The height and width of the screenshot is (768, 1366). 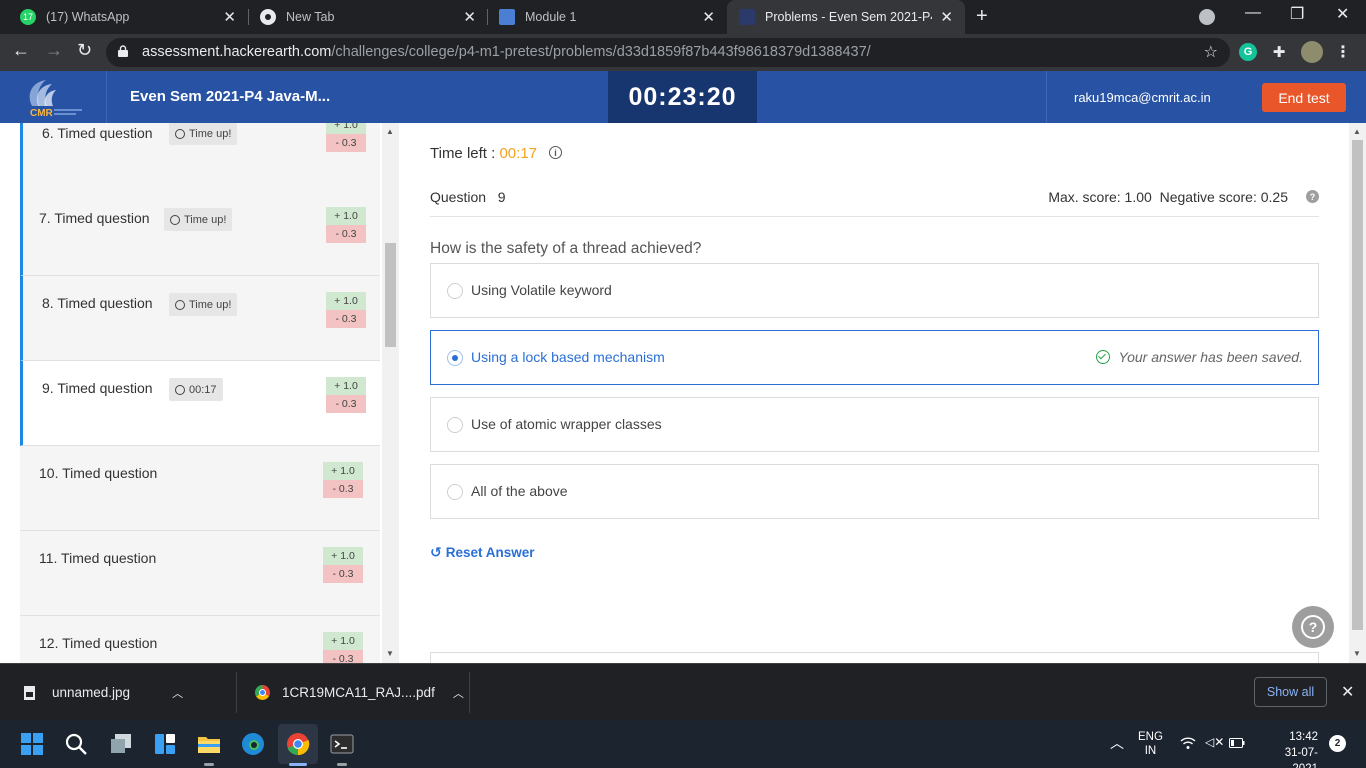 I want to click on download-item: 1CR19MCA11_RAJ....pdf ︿, so click(x=359, y=692).